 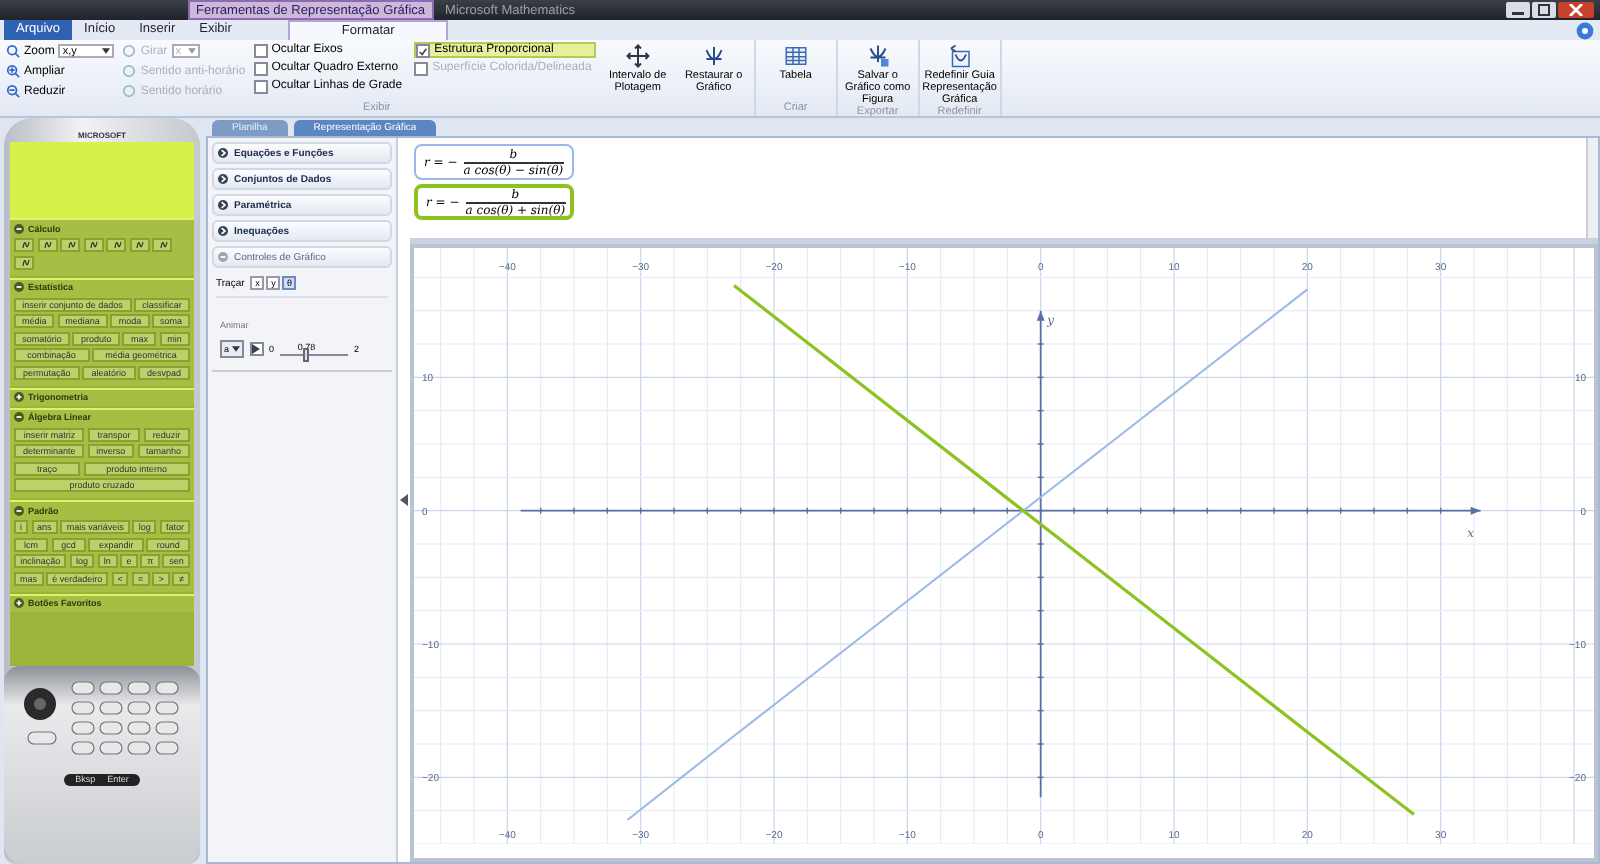 I want to click on zoom-in-icon, so click(x=13, y=71).